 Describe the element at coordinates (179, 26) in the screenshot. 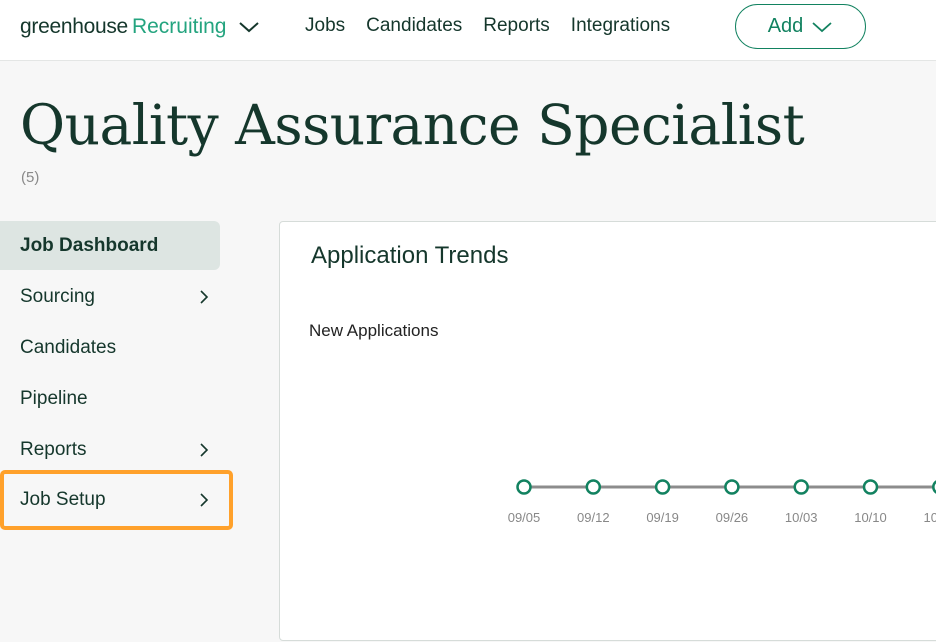

I see `logo-product: Recruiting` at that location.